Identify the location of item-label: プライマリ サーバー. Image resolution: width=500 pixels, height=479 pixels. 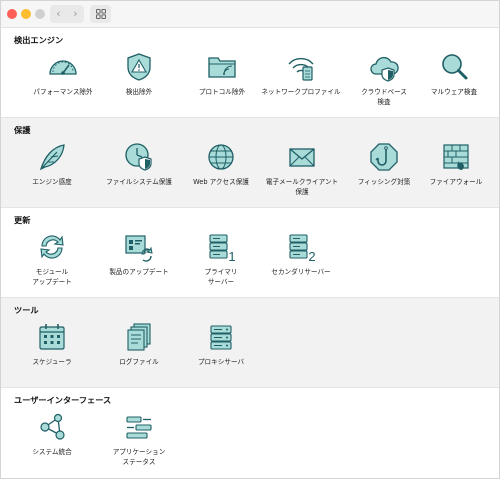
(221, 277).